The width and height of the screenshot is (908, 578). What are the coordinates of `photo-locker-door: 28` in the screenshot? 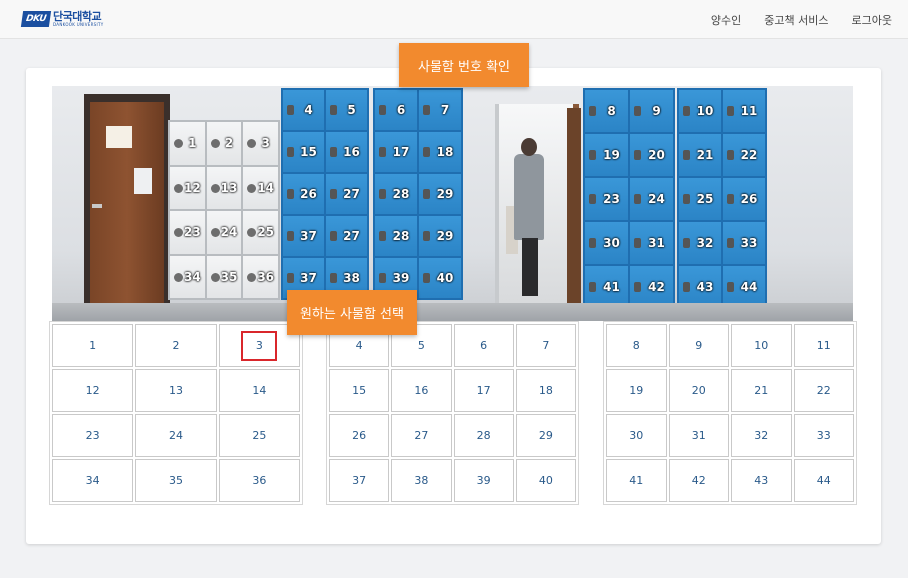 It's located at (396, 236).